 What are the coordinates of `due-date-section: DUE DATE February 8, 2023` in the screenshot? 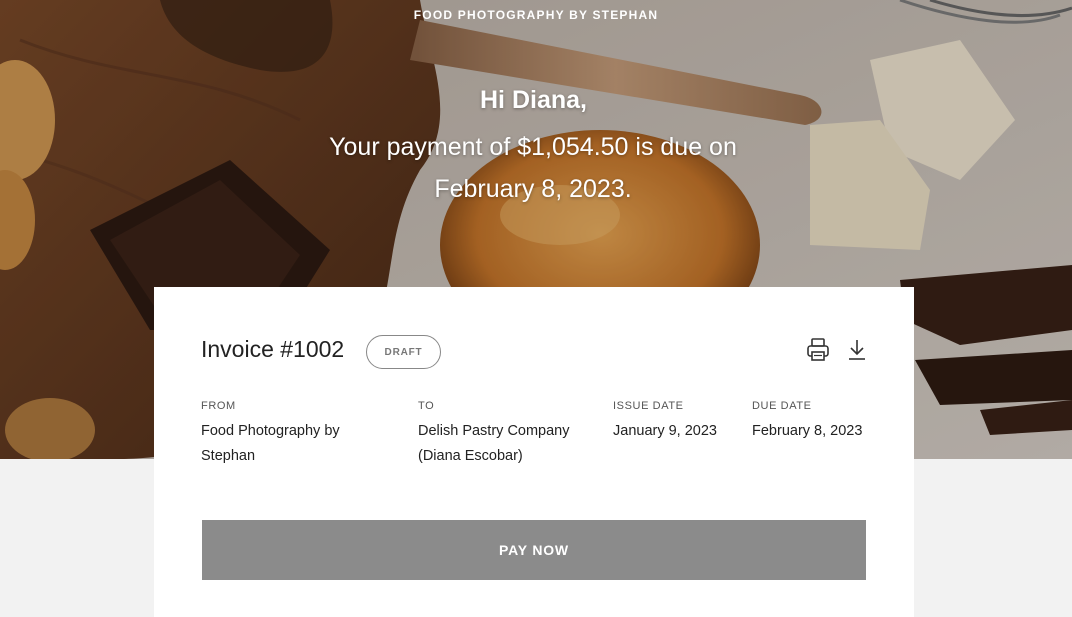 It's located at (817, 422).